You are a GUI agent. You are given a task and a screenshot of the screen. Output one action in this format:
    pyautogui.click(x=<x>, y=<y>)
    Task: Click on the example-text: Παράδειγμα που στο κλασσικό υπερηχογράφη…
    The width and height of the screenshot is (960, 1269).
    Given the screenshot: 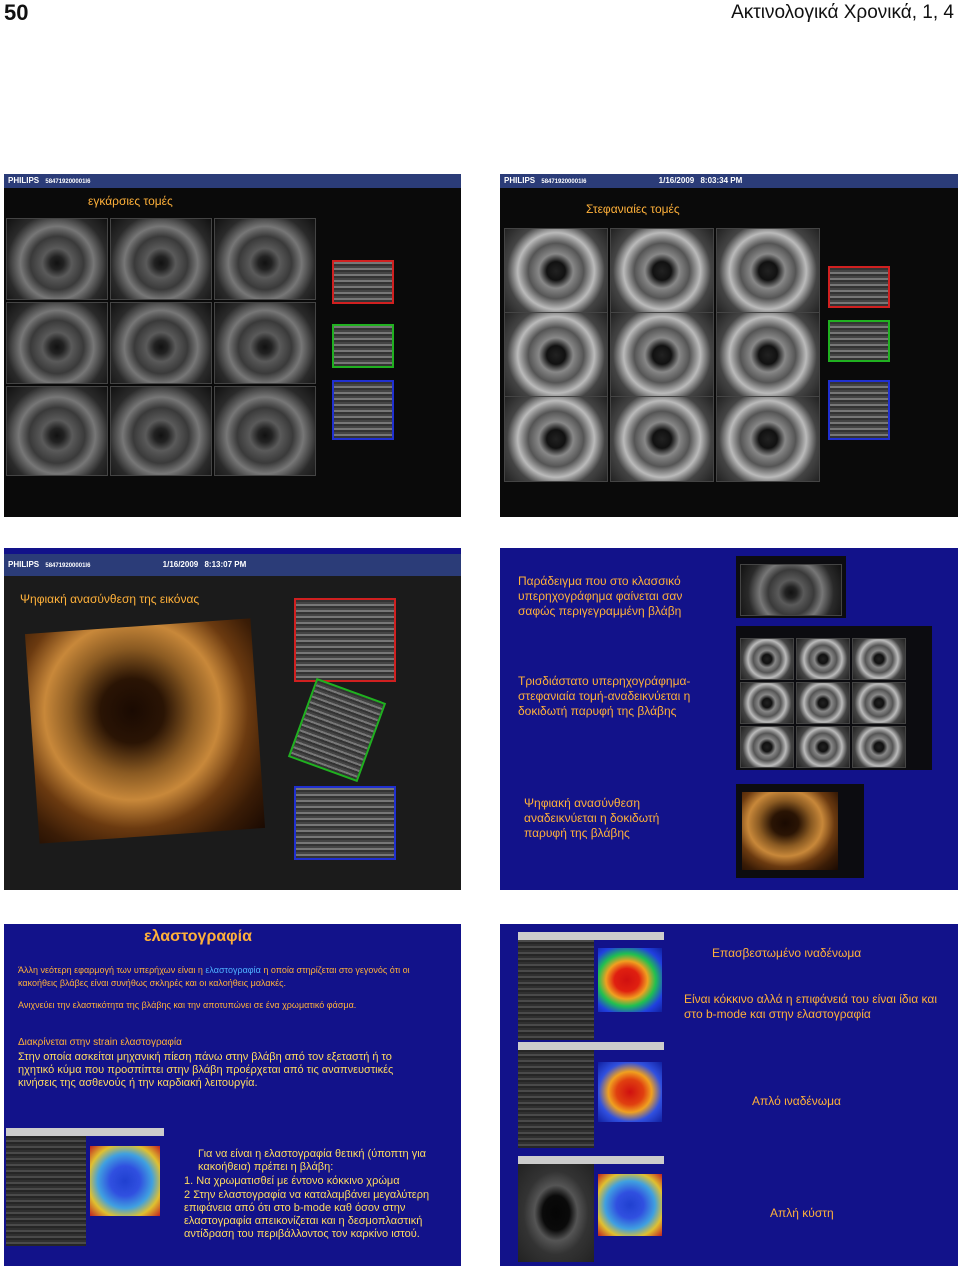 What is the action you would take?
    pyautogui.click(x=600, y=596)
    